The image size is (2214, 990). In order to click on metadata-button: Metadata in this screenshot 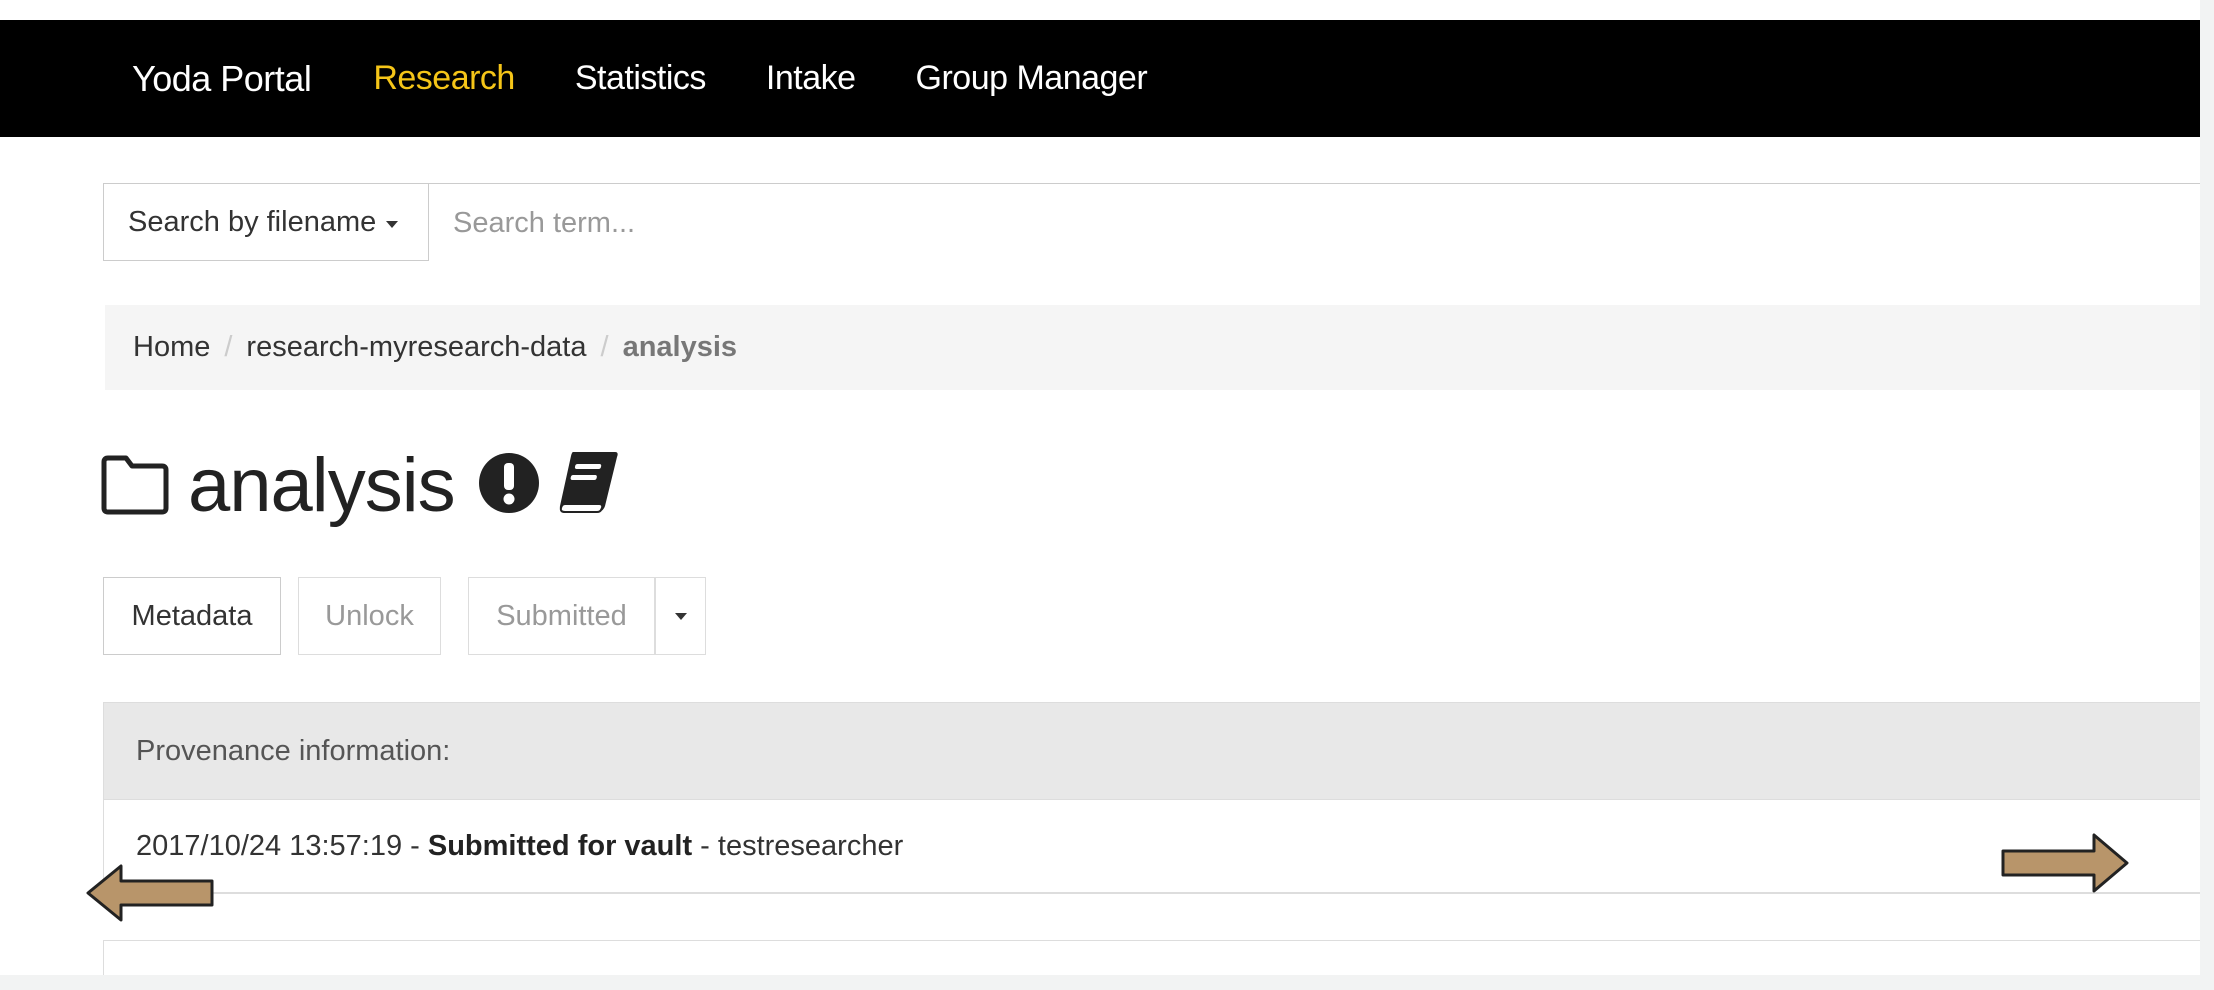, I will do `click(192, 616)`.